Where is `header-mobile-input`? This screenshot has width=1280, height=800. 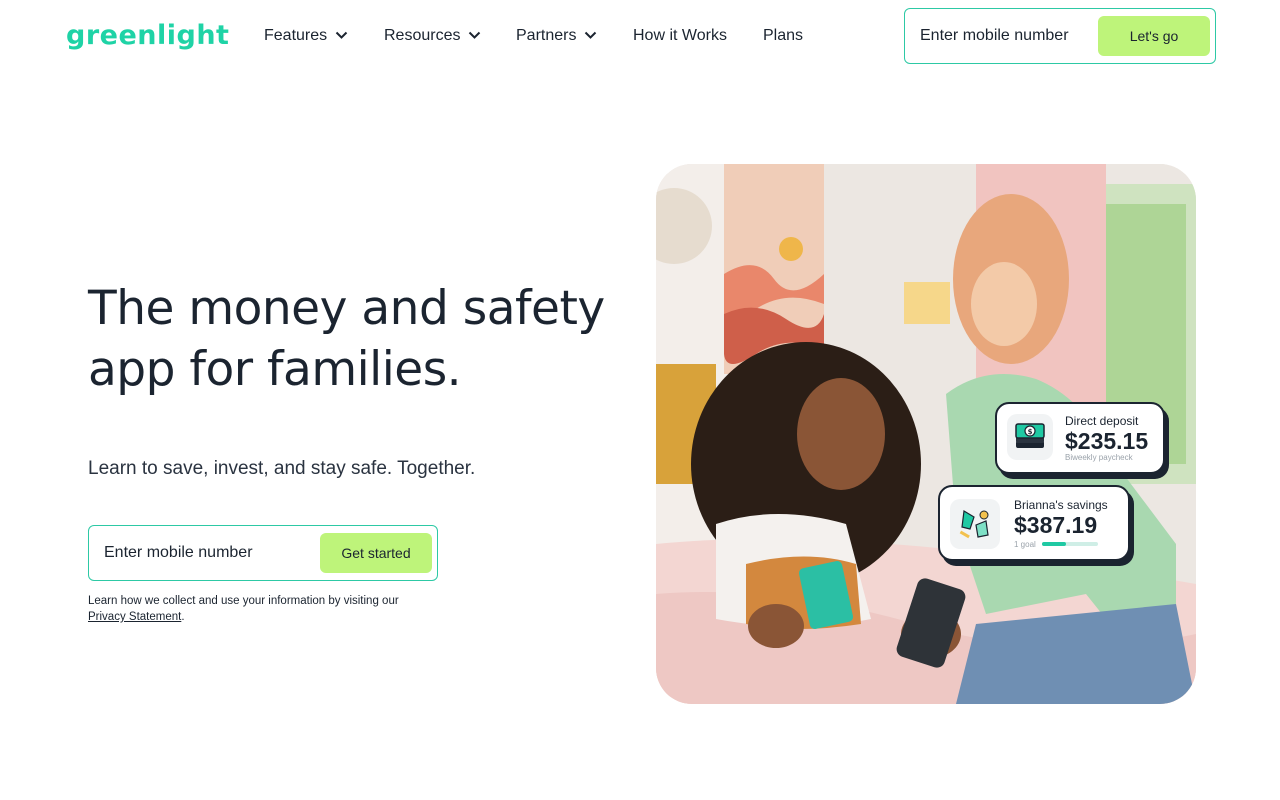
header-mobile-input is located at coordinates (1010, 36).